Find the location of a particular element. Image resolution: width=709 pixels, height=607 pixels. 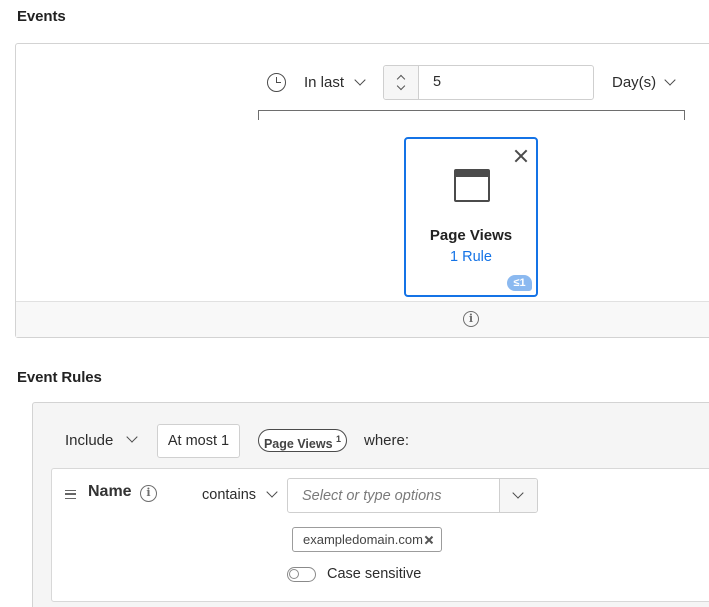

chevron-down-icon is located at coordinates (518, 493).